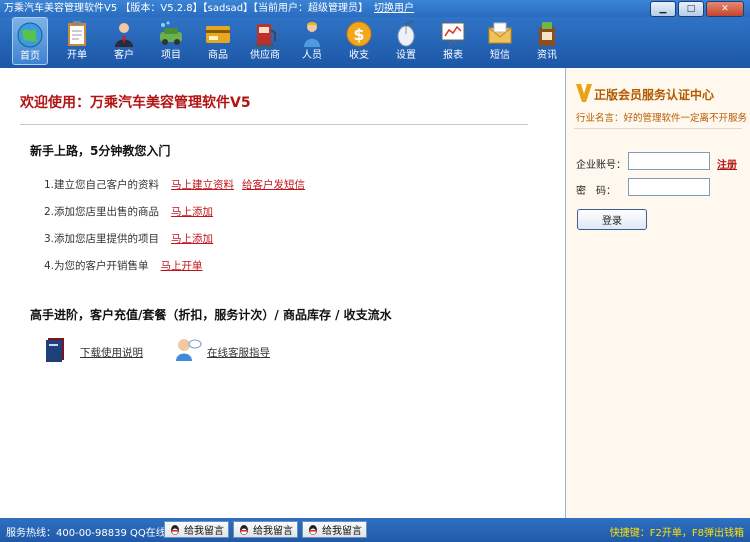 This screenshot has width=750, height=542. I want to click on dollar-coin-icon: $, so click(359, 34).